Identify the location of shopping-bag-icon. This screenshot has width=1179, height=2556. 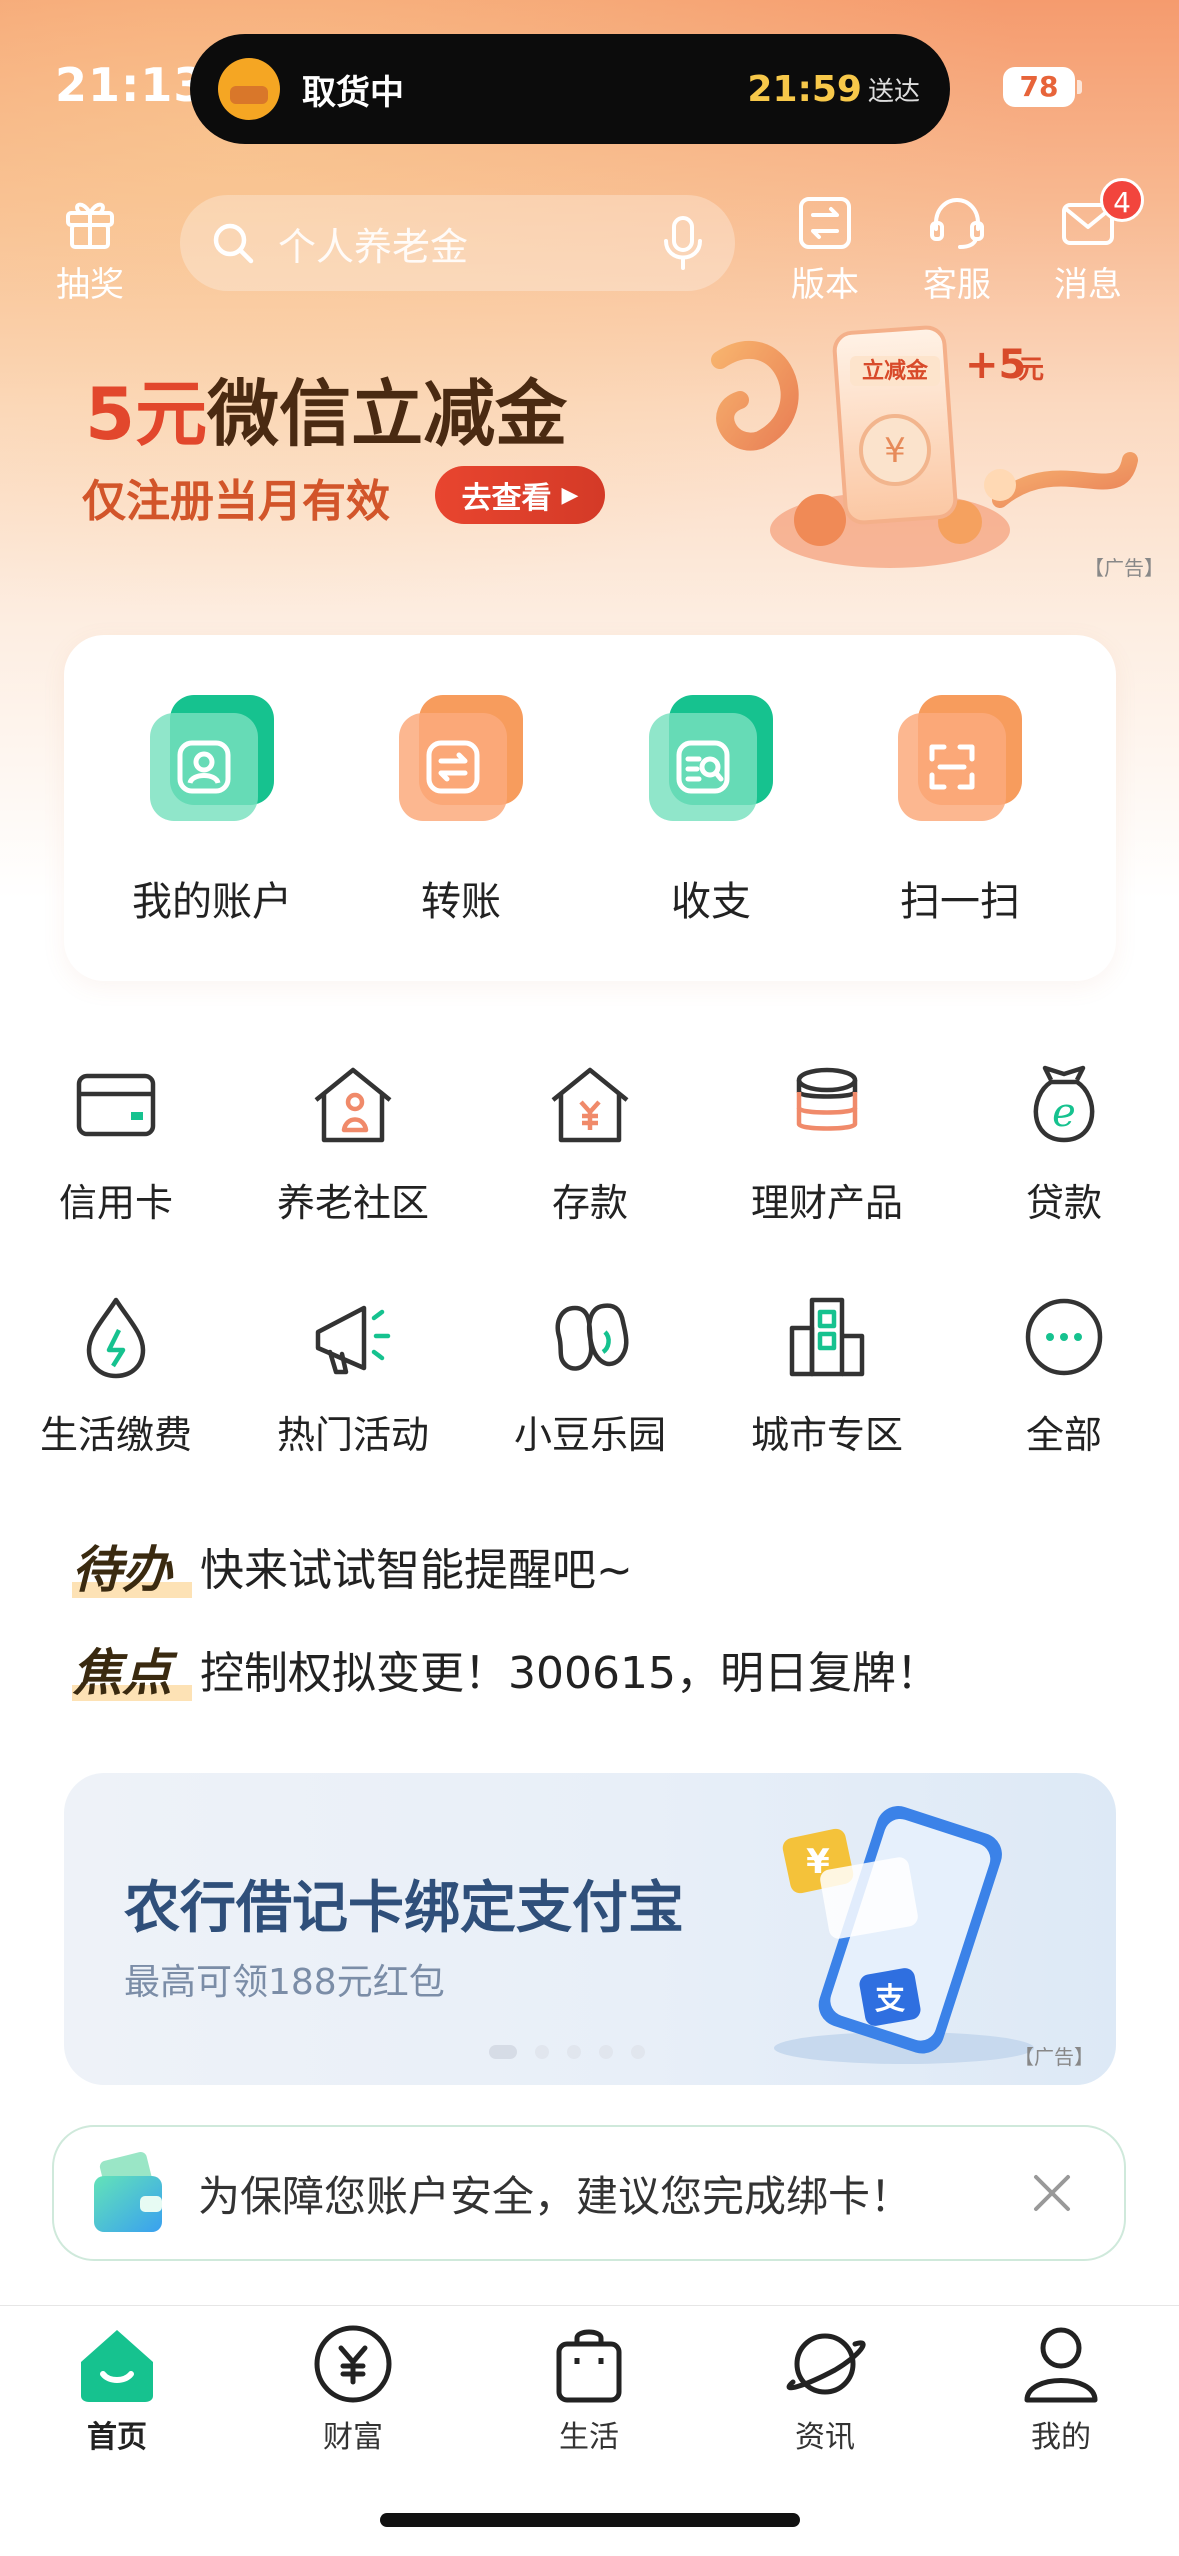
(589, 2366).